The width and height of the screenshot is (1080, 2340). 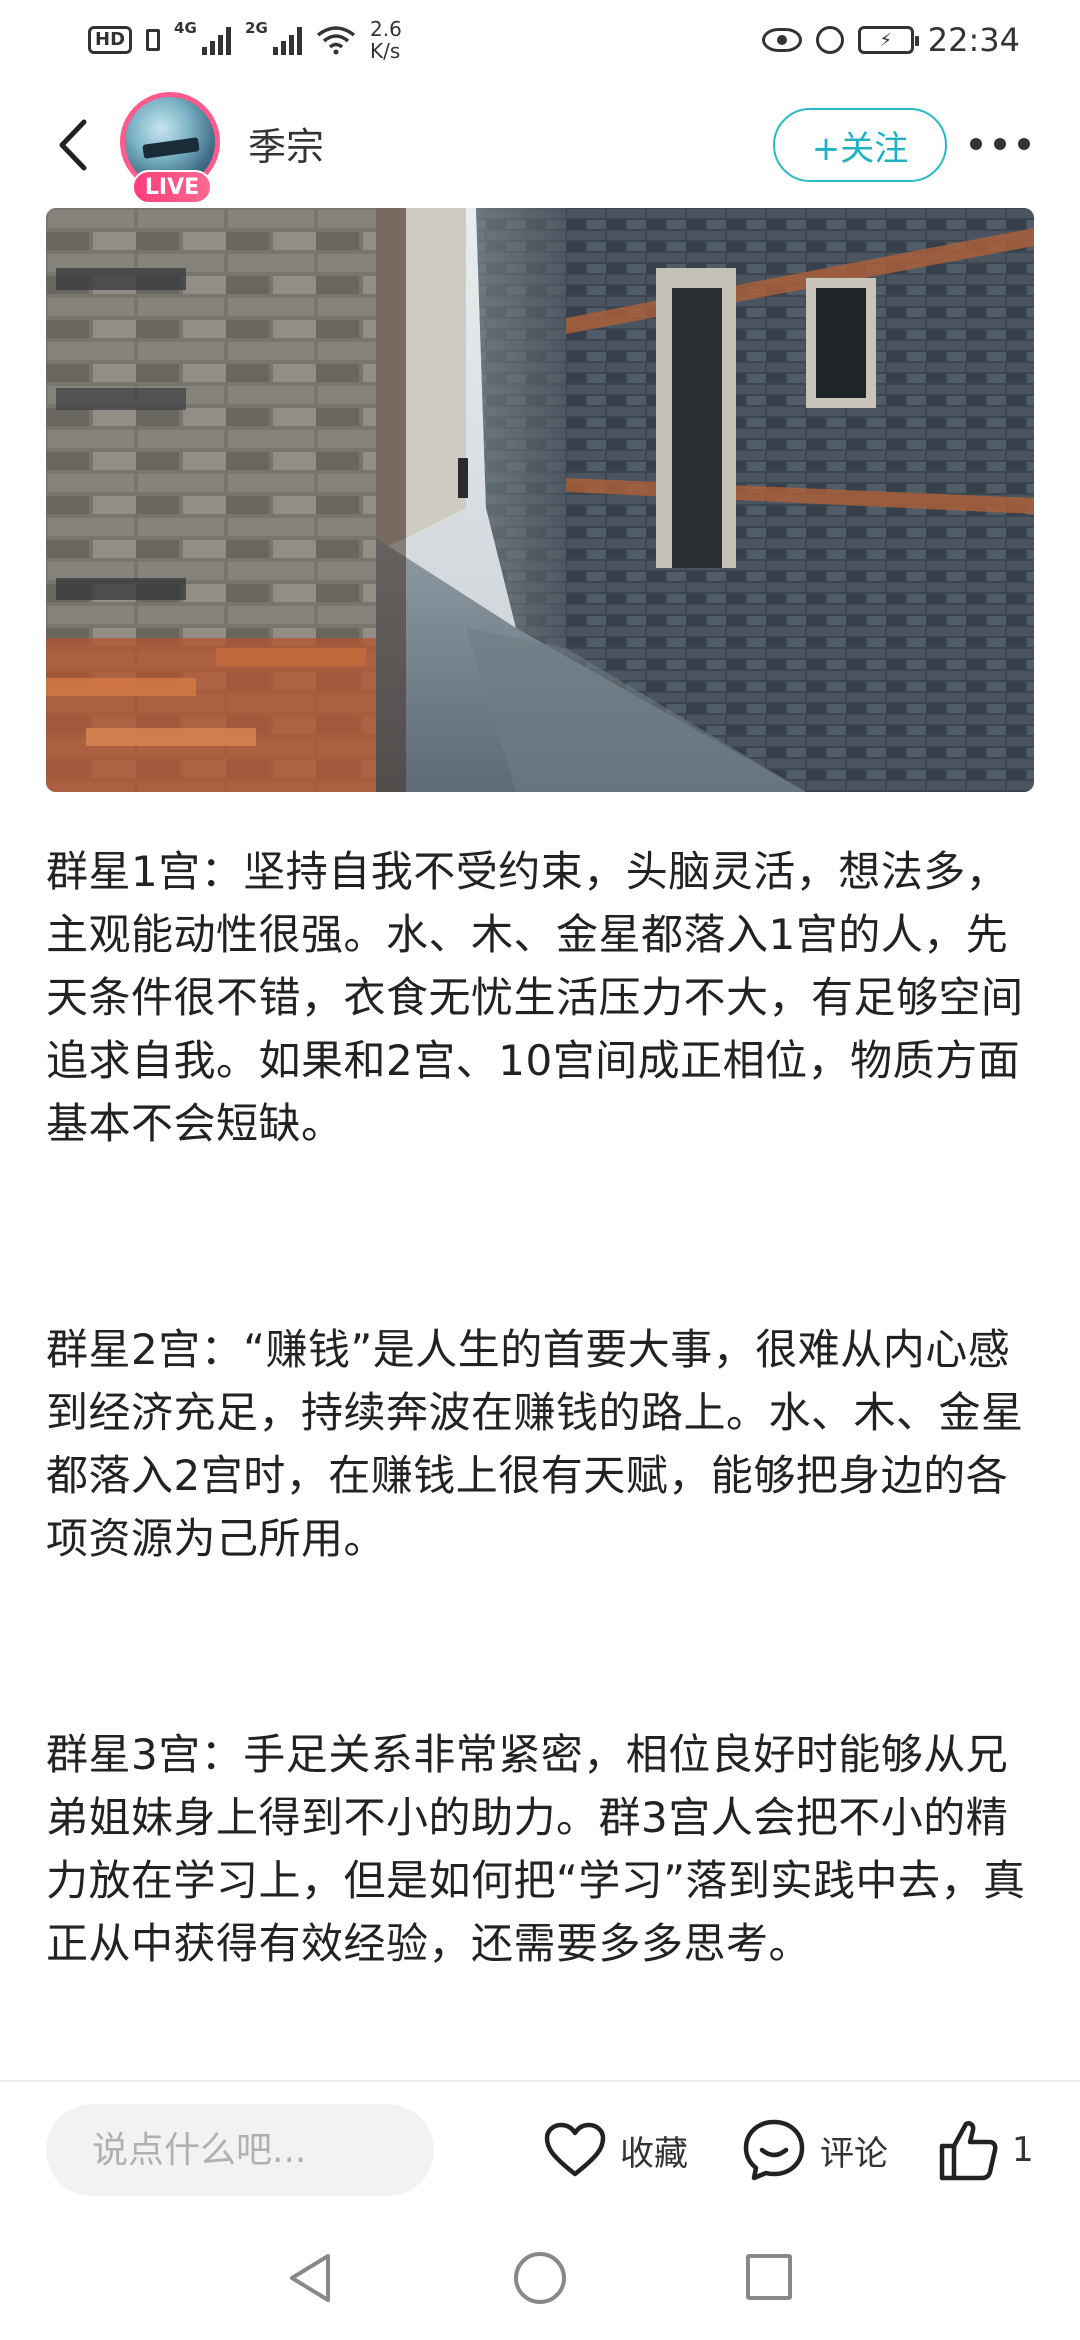 I want to click on signal-sim1-icon: 4G, so click(x=203, y=37).